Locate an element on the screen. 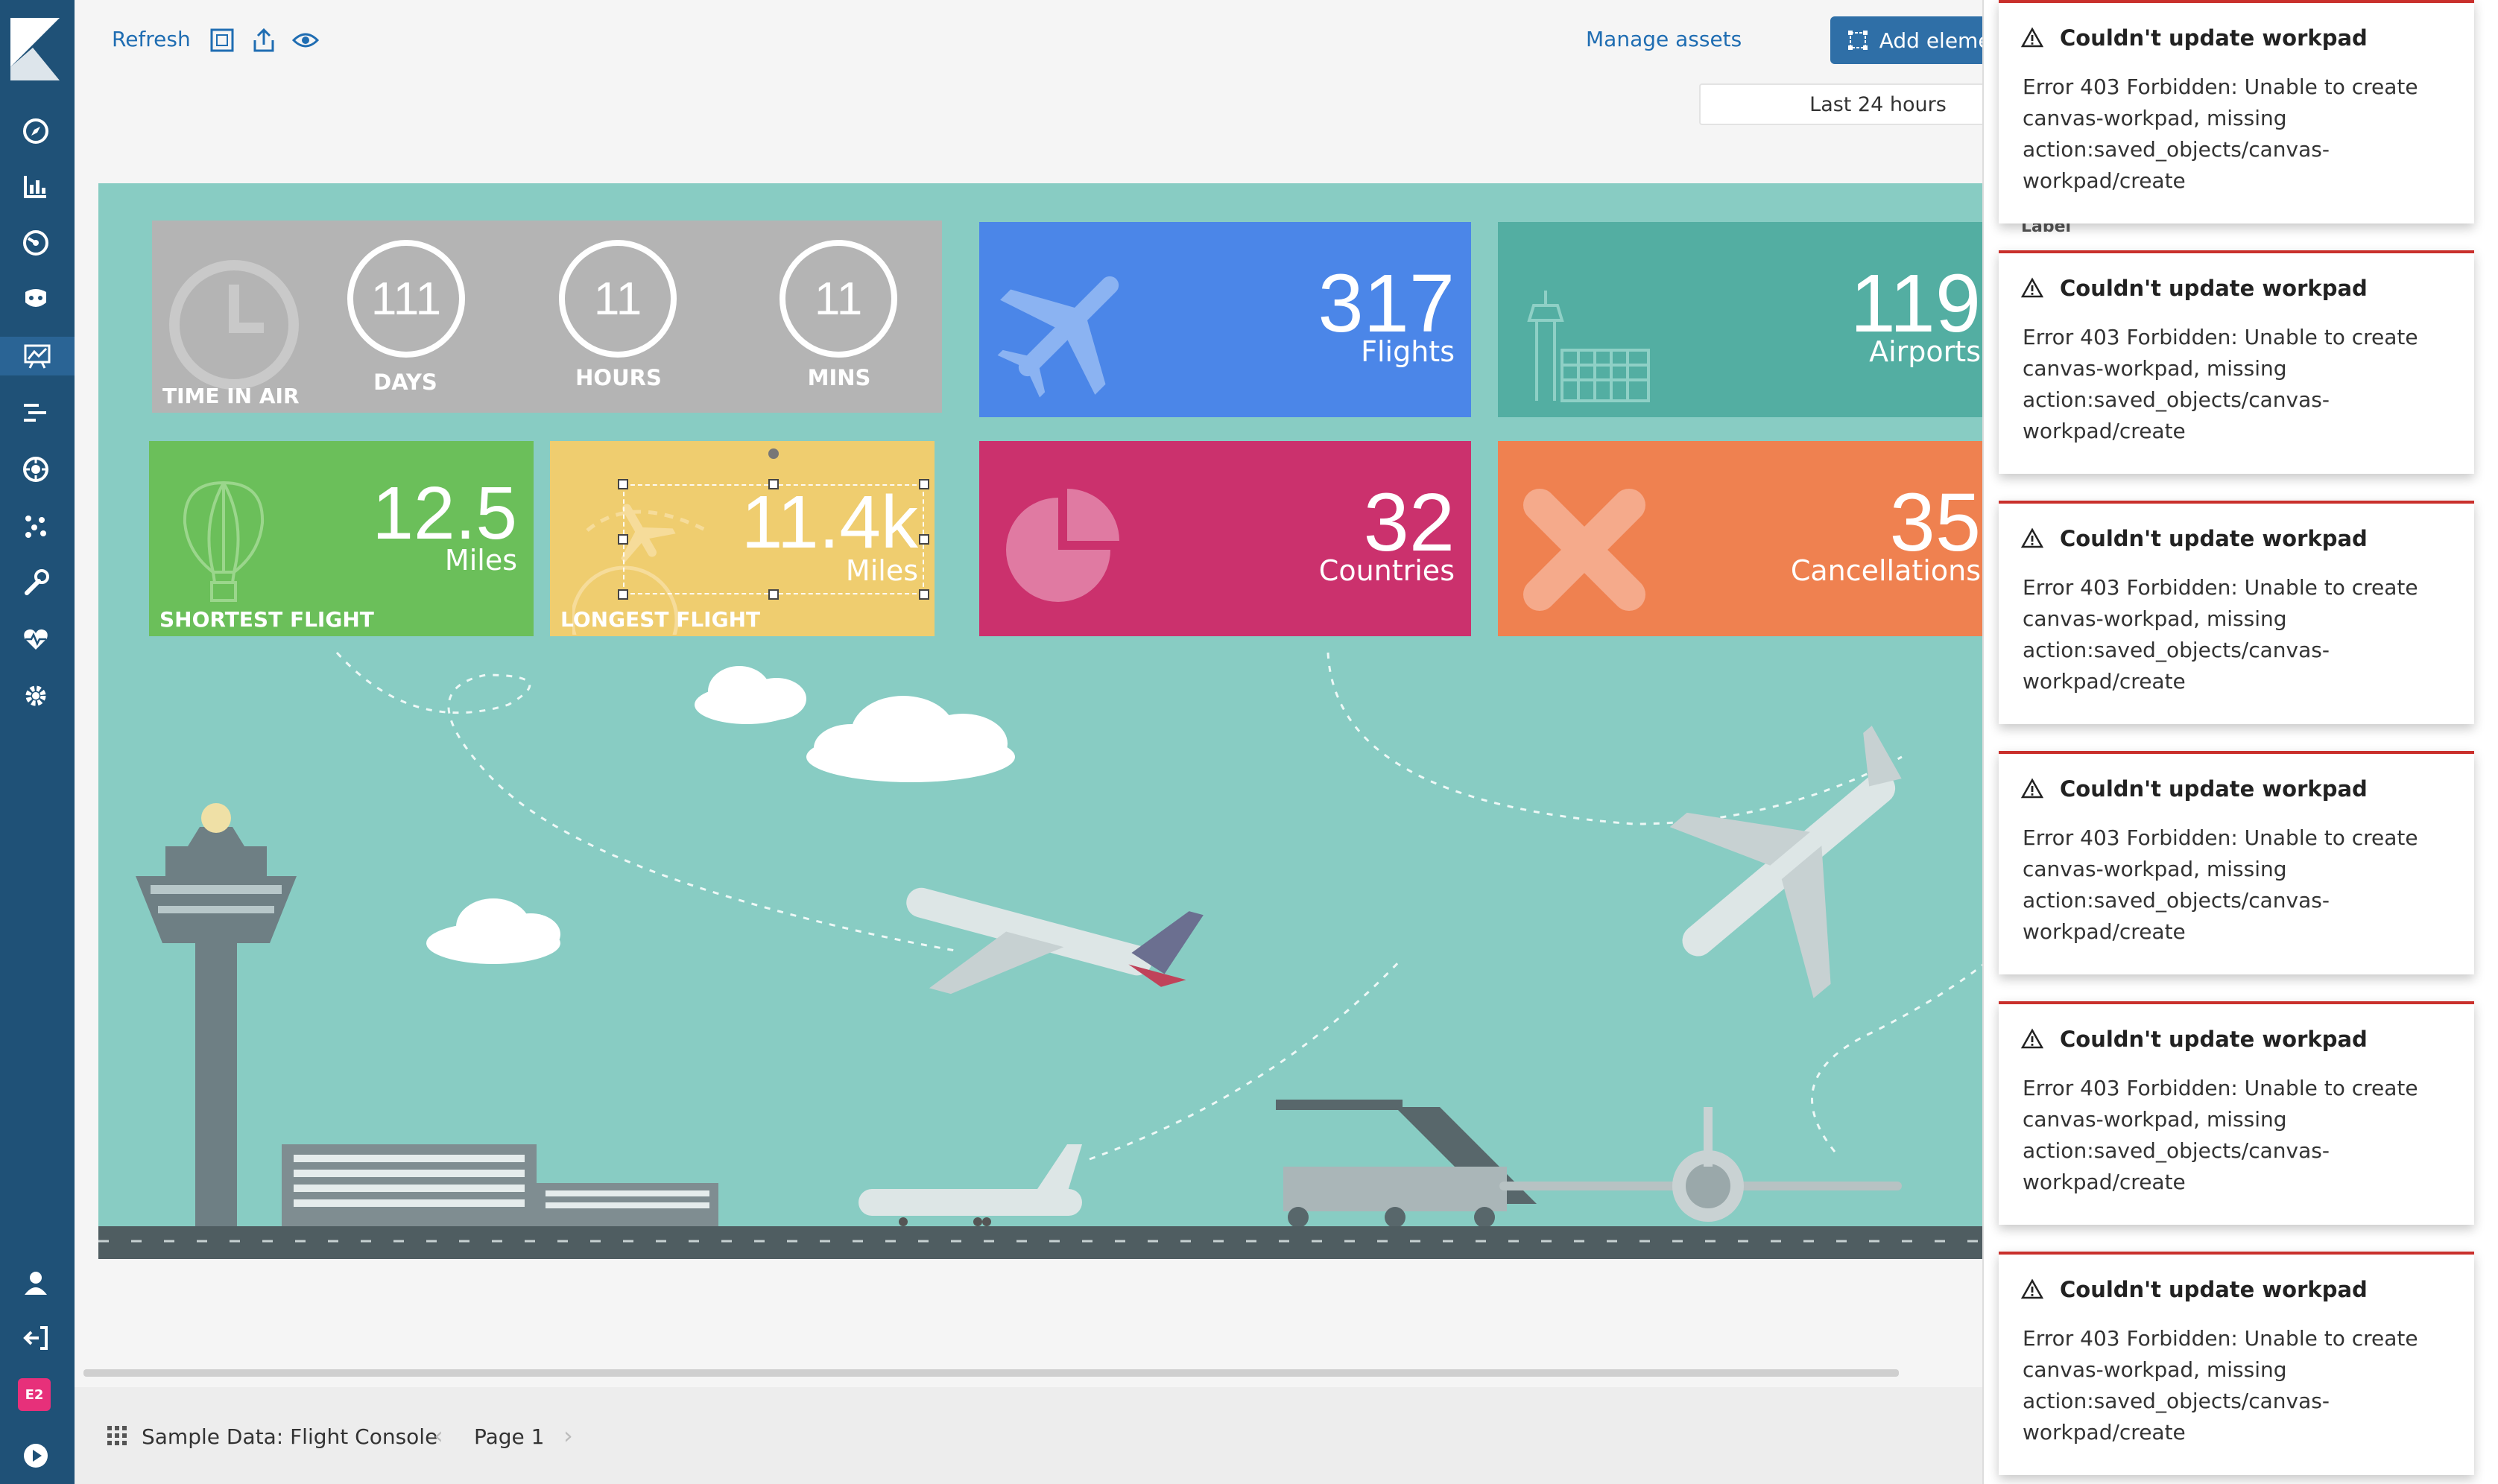 The width and height of the screenshot is (2498, 1484). resize-handle-mr is located at coordinates (924, 540).